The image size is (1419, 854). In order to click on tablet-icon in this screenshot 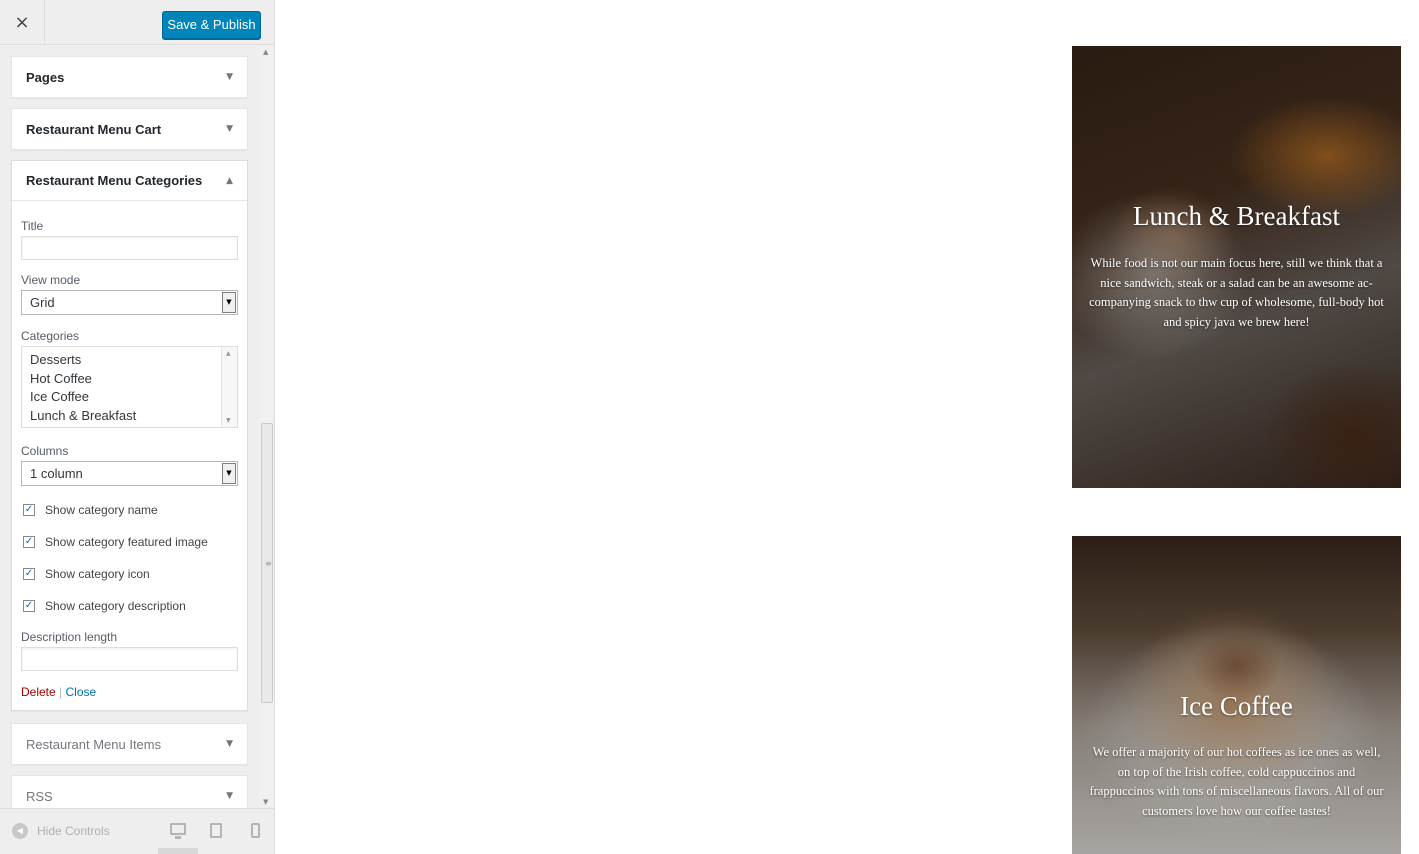, I will do `click(216, 830)`.